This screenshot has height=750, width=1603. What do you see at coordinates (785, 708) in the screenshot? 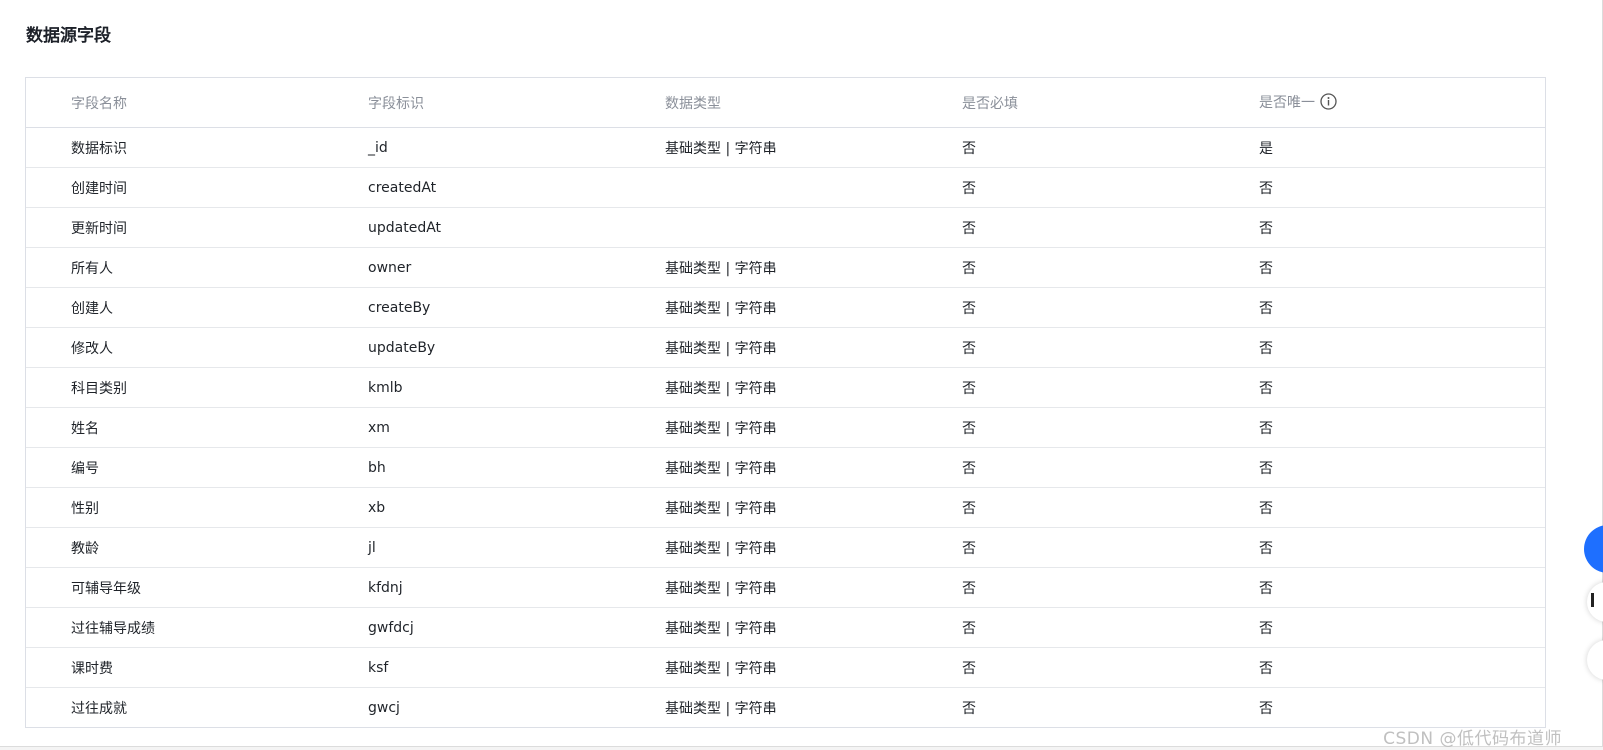
I see `table-row: 过往成就 gwcj 基础类型 | 字符串 否 否` at bounding box center [785, 708].